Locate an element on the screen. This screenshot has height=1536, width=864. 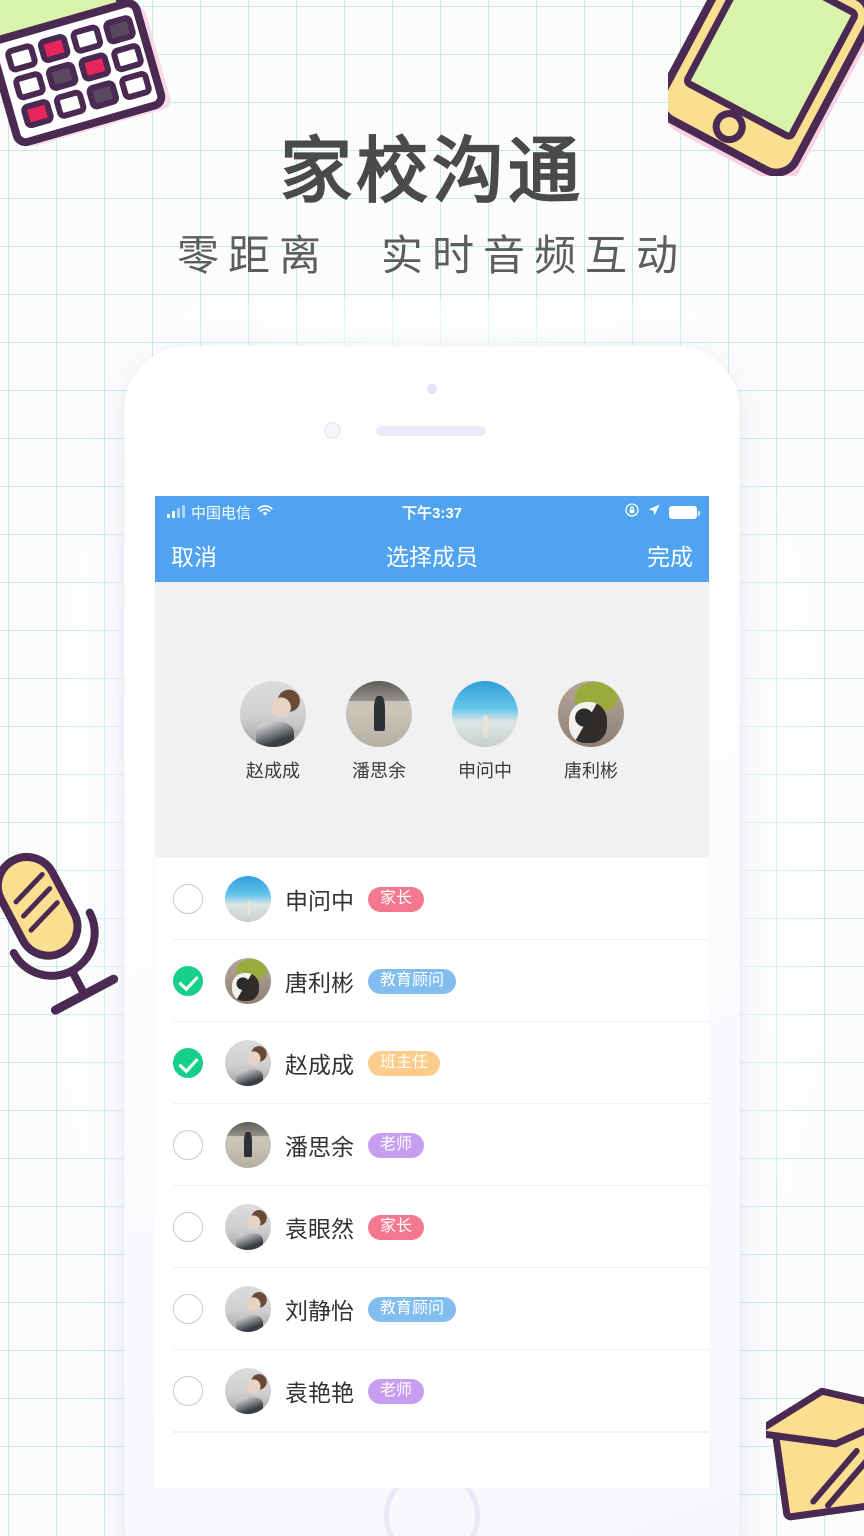
member-name: 赵成成 is located at coordinates (319, 1065).